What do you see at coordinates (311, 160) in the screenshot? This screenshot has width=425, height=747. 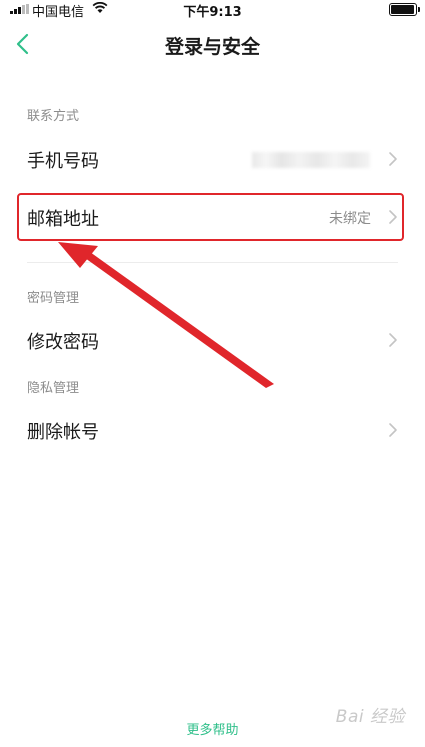 I see `phone-number-value-blurred` at bounding box center [311, 160].